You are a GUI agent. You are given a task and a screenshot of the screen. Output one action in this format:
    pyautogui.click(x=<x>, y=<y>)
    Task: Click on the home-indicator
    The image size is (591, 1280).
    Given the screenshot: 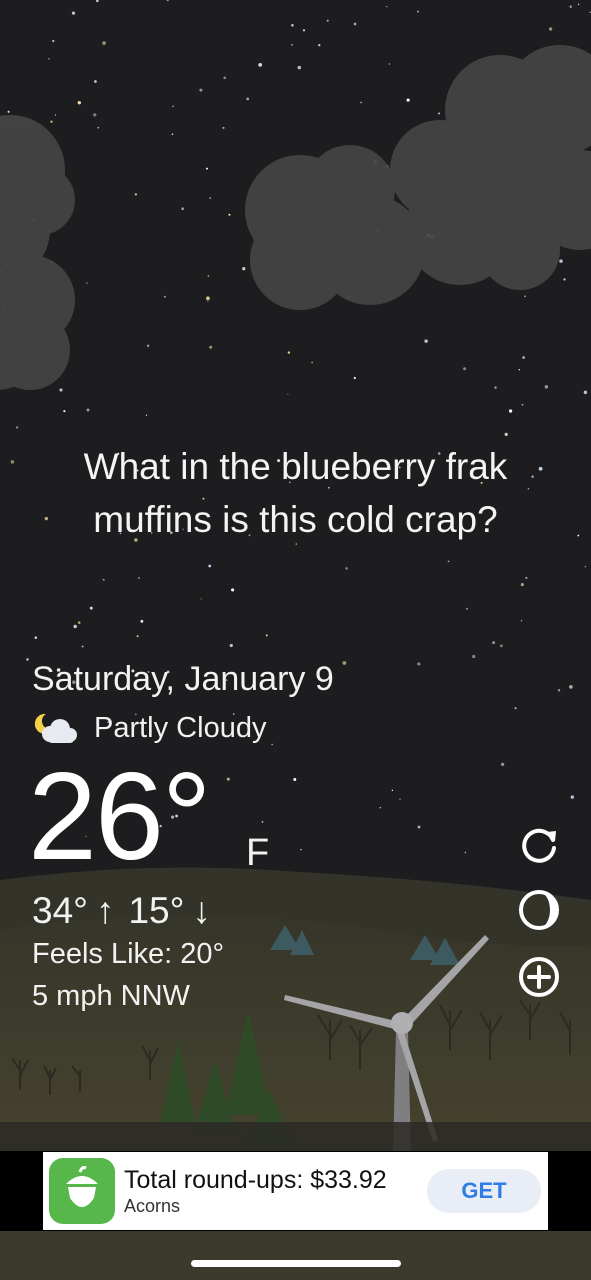 What is the action you would take?
    pyautogui.click(x=296, y=1263)
    